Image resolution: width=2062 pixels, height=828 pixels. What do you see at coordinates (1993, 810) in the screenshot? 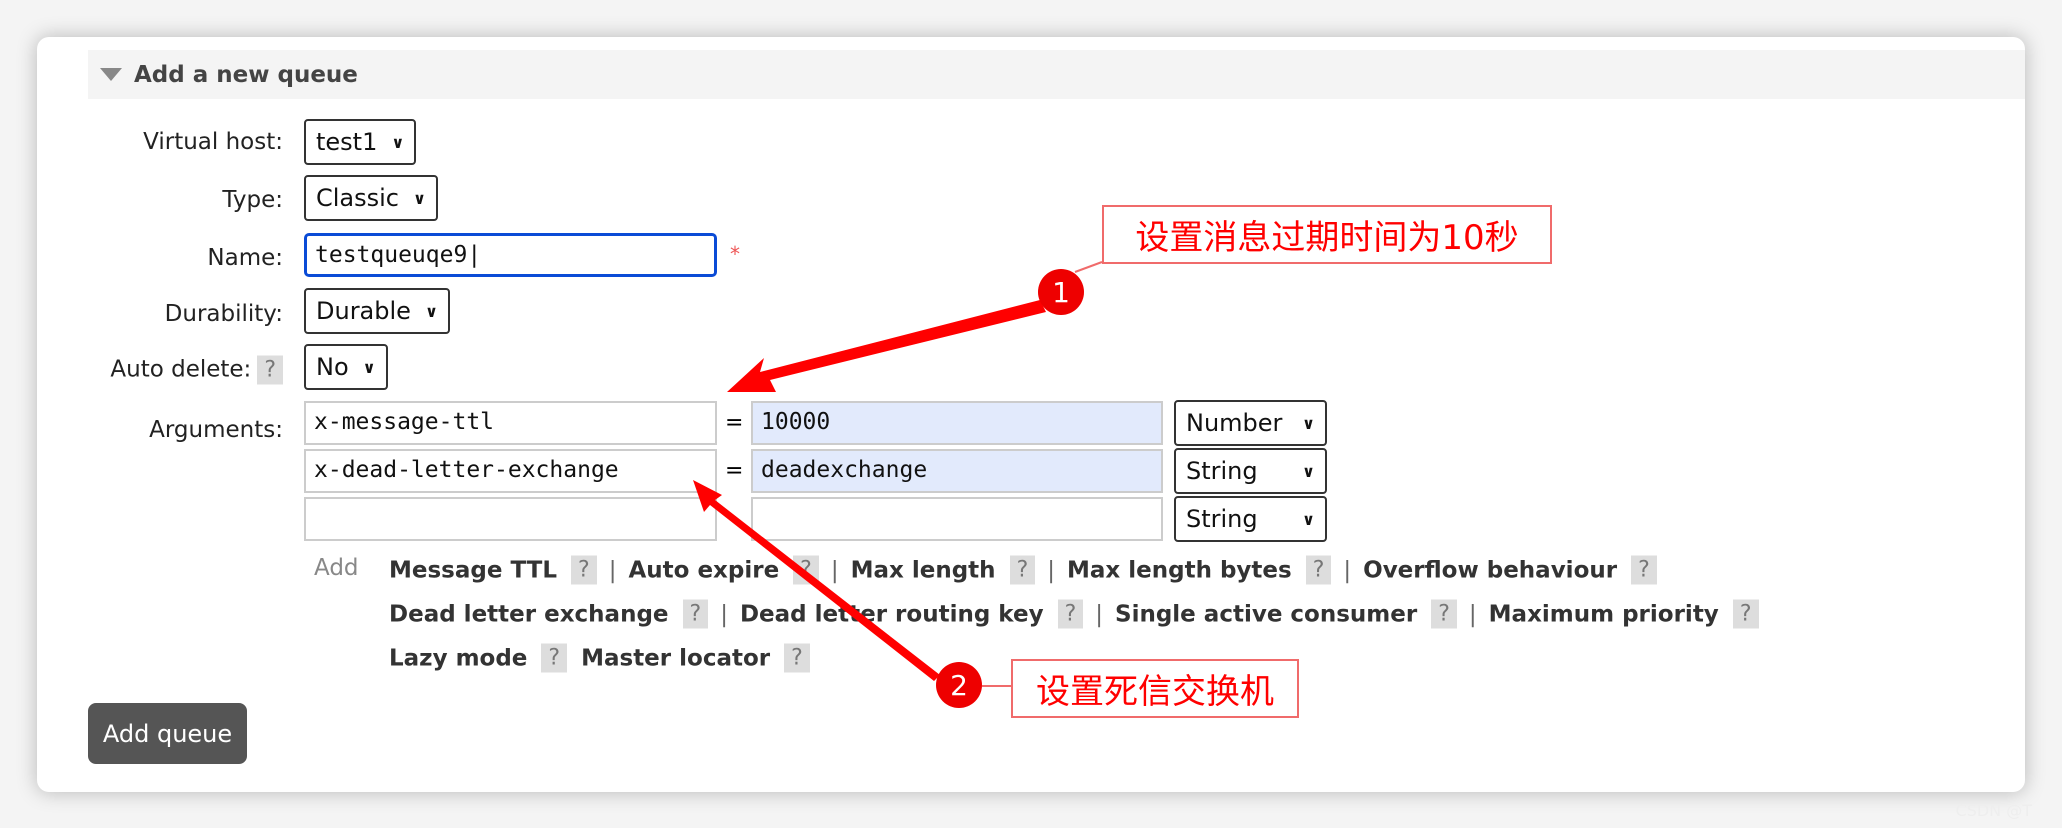
I see `watermark: CSDN @T` at bounding box center [1993, 810].